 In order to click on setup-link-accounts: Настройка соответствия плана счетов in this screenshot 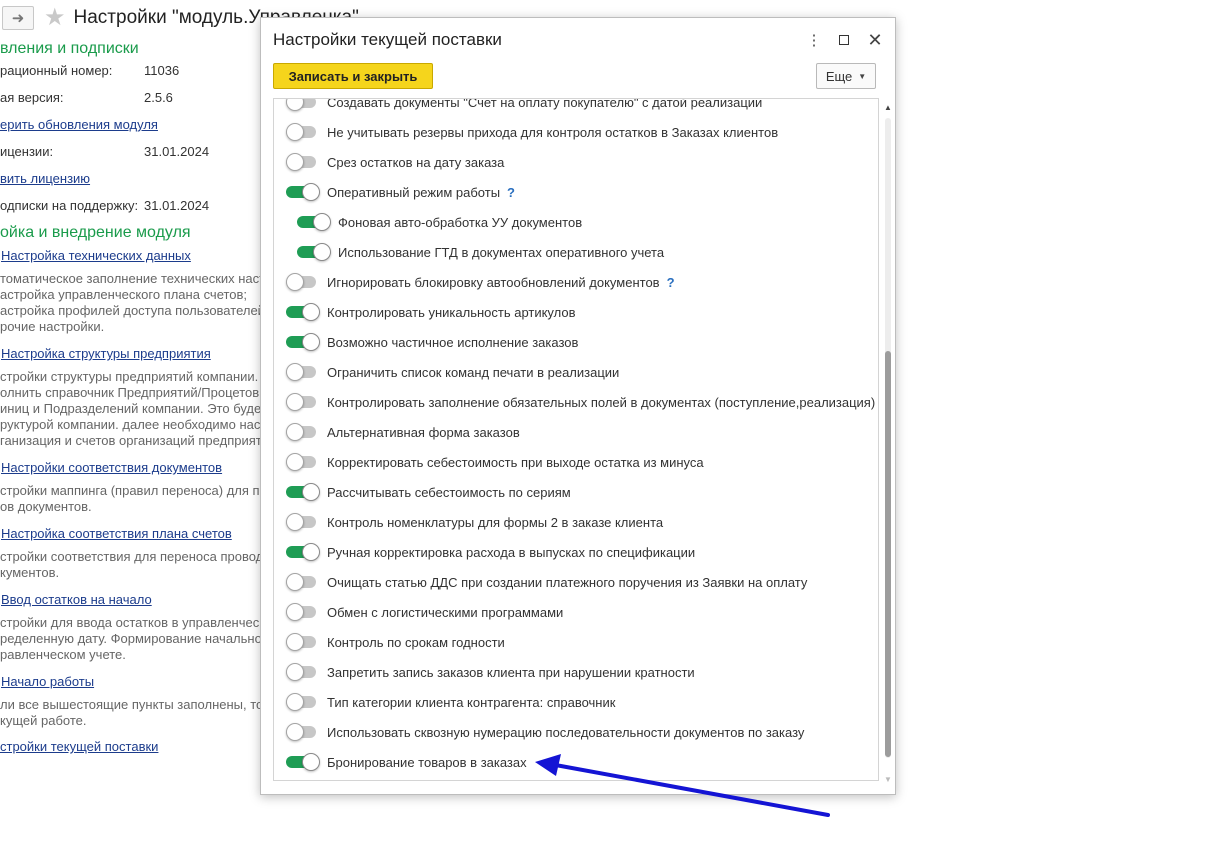, I will do `click(116, 533)`.